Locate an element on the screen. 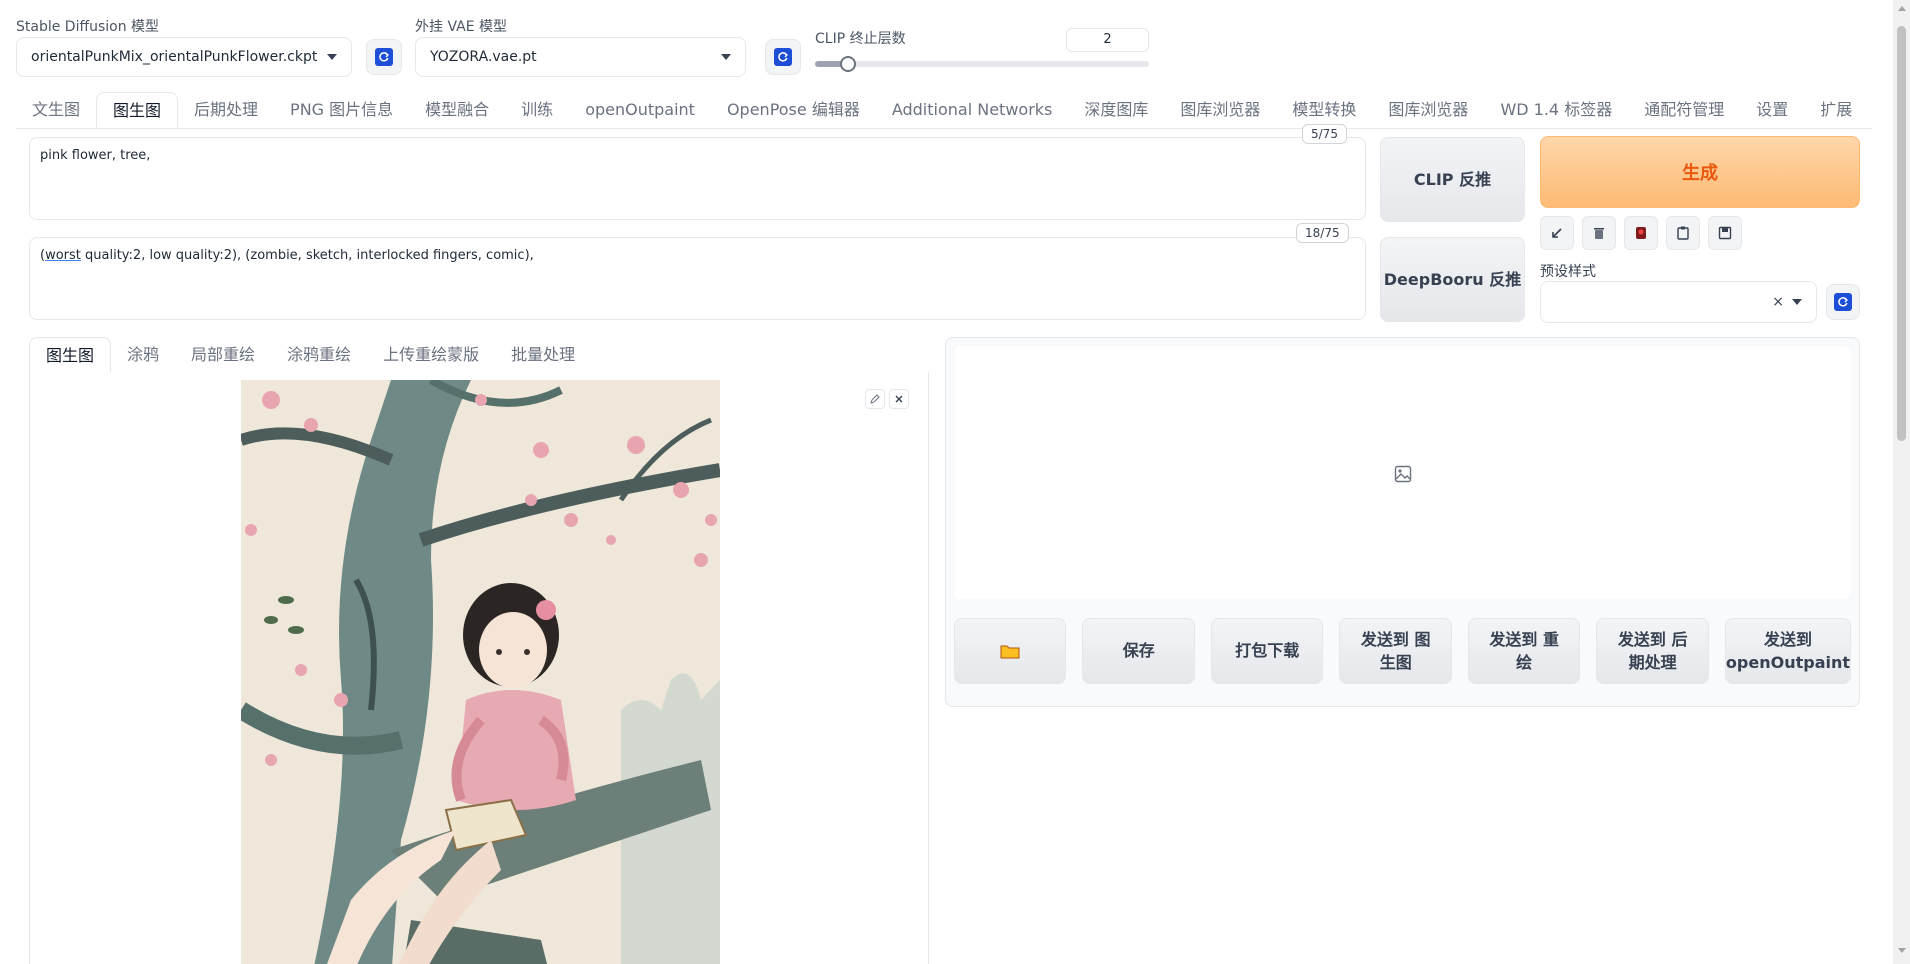 This screenshot has width=1910, height=964. main-tab-item: 后期处理 is located at coordinates (226, 110).